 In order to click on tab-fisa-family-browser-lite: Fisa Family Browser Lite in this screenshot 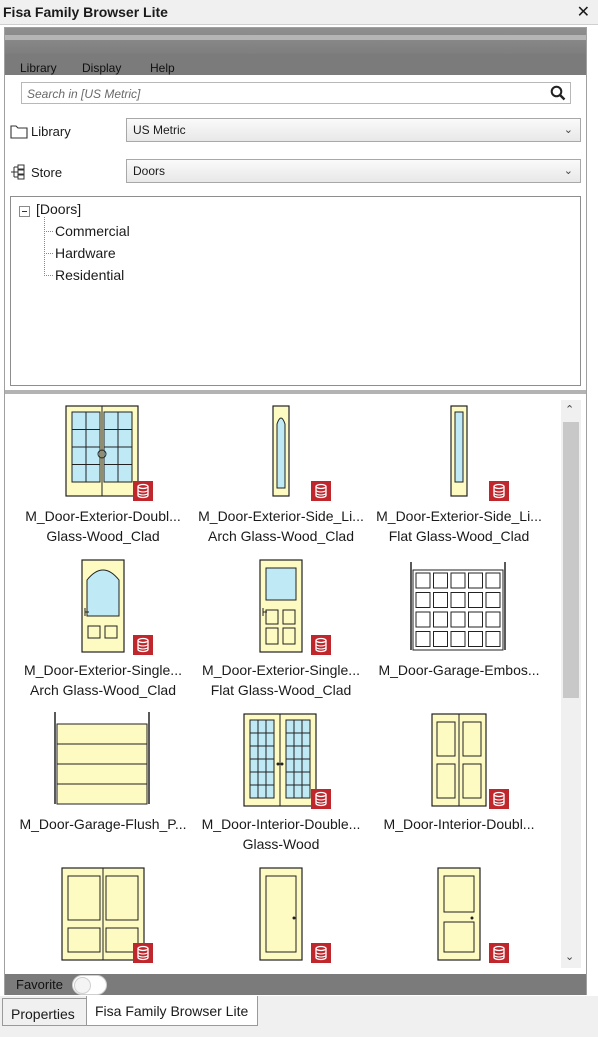, I will do `click(172, 1011)`.